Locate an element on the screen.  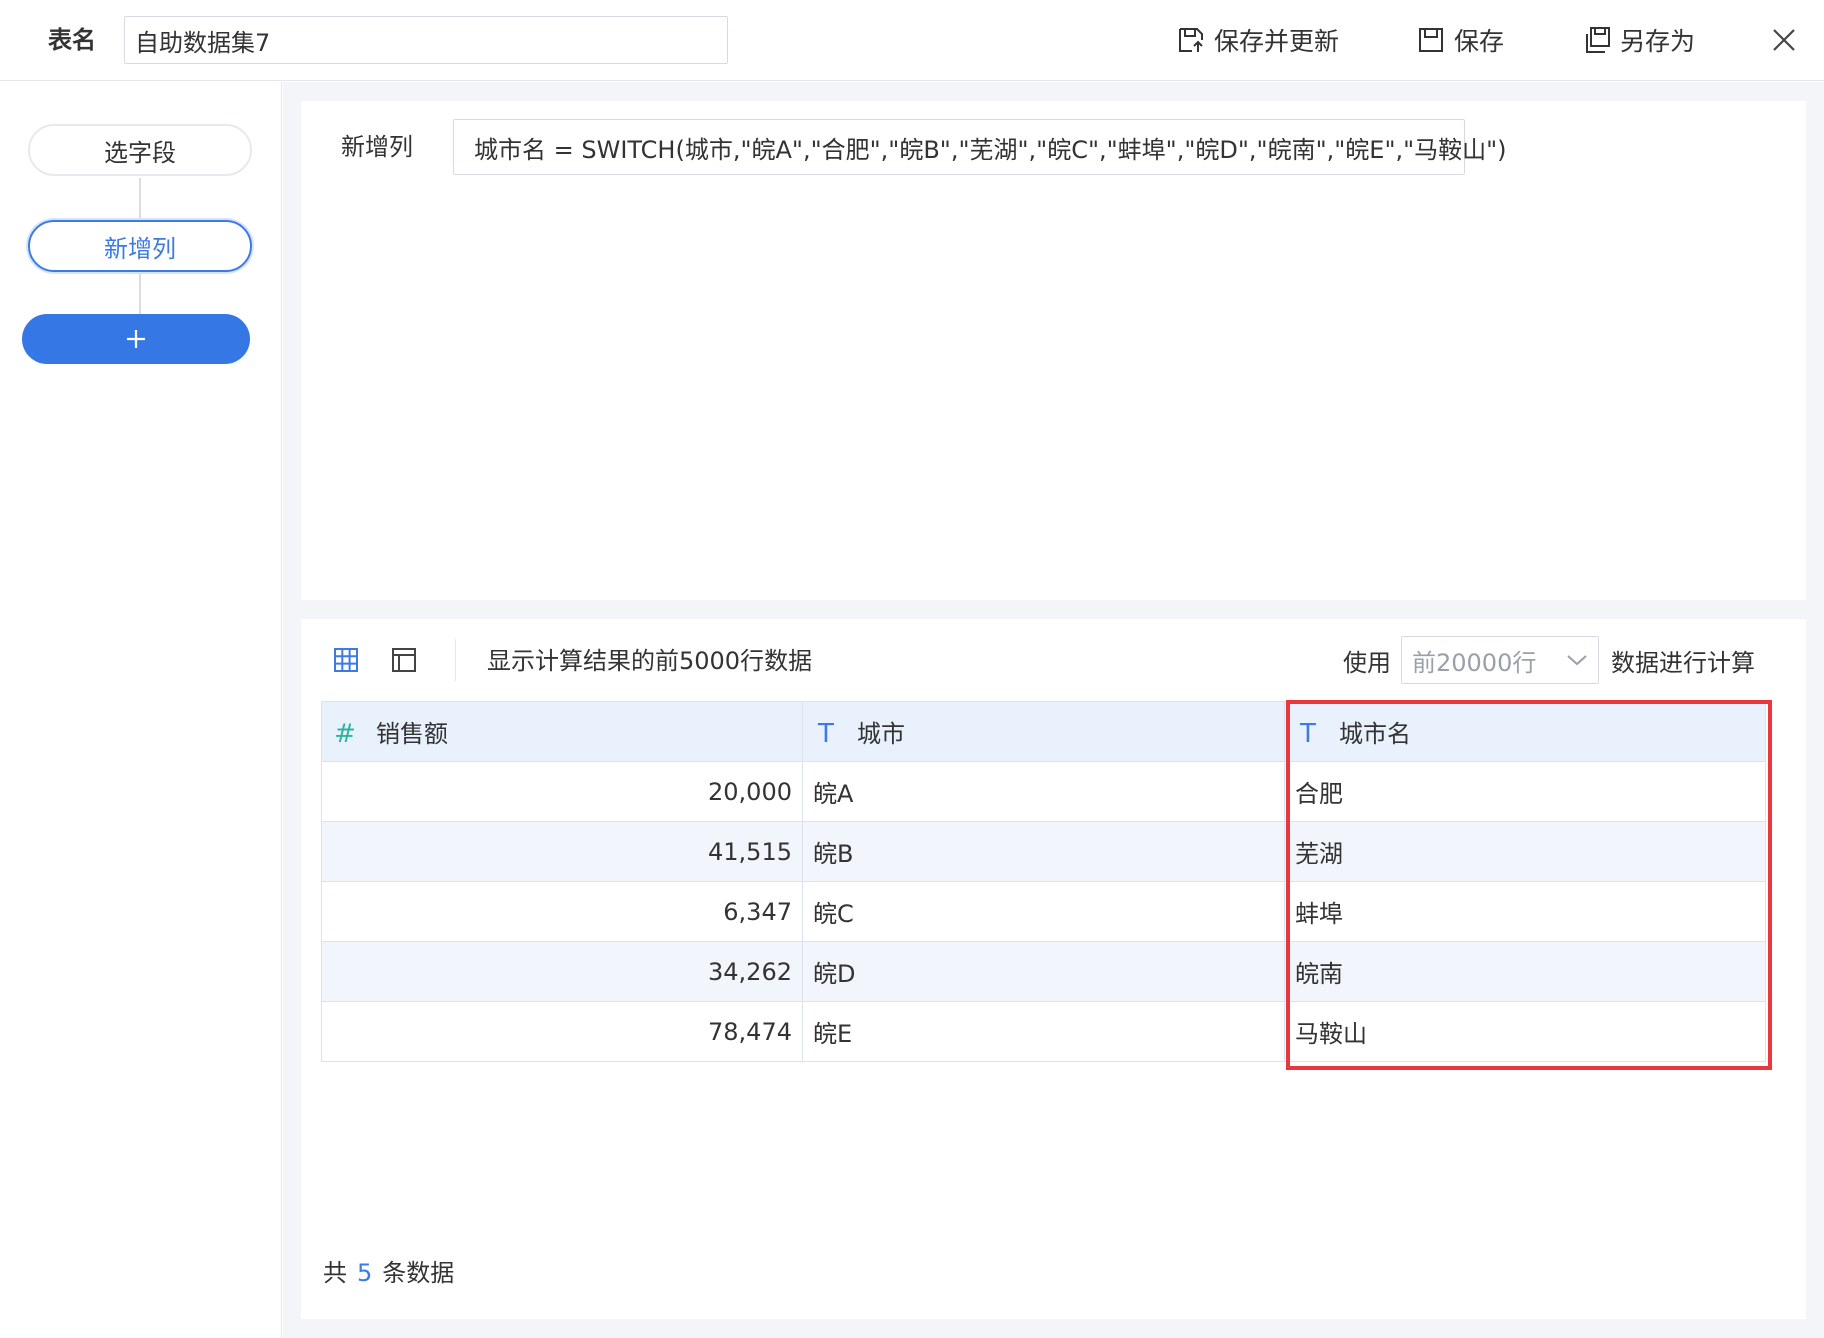
column-name: 销售额 is located at coordinates (412, 734).